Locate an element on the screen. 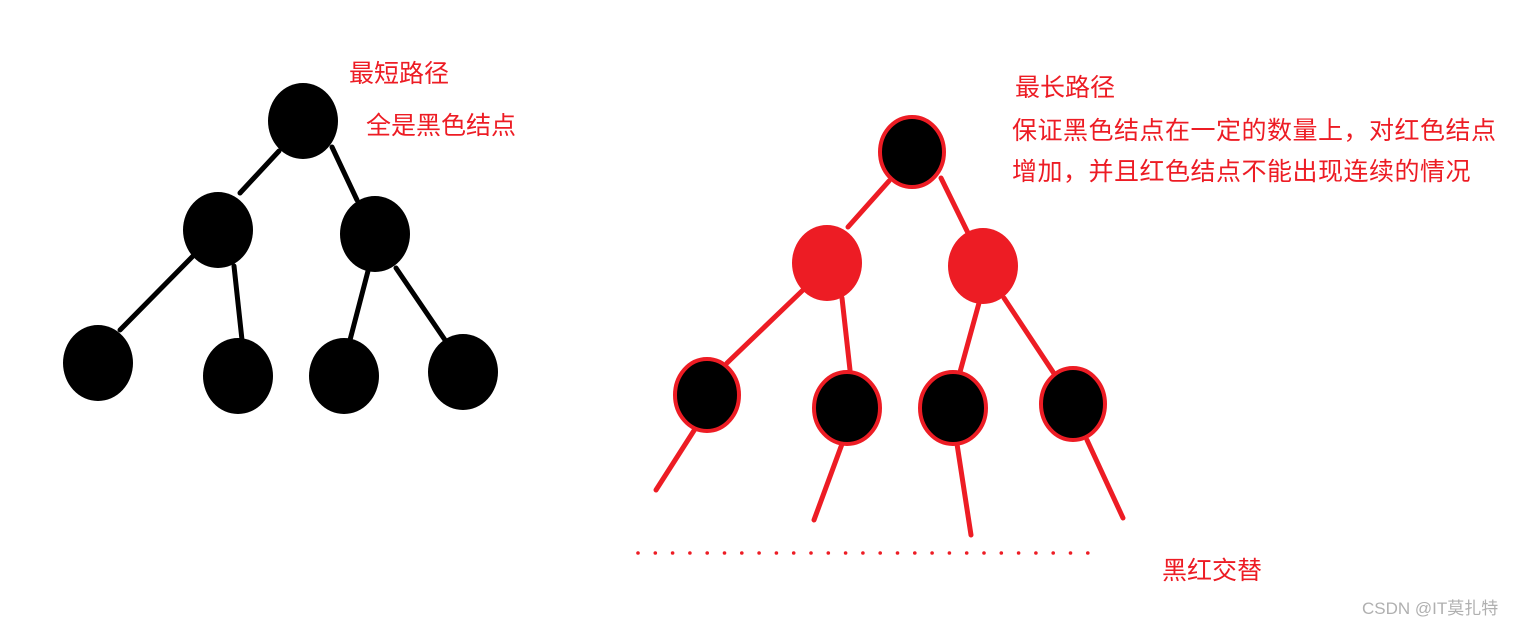 This screenshot has height=623, width=1524. alternating-label: 黑红交替 is located at coordinates (1212, 570).